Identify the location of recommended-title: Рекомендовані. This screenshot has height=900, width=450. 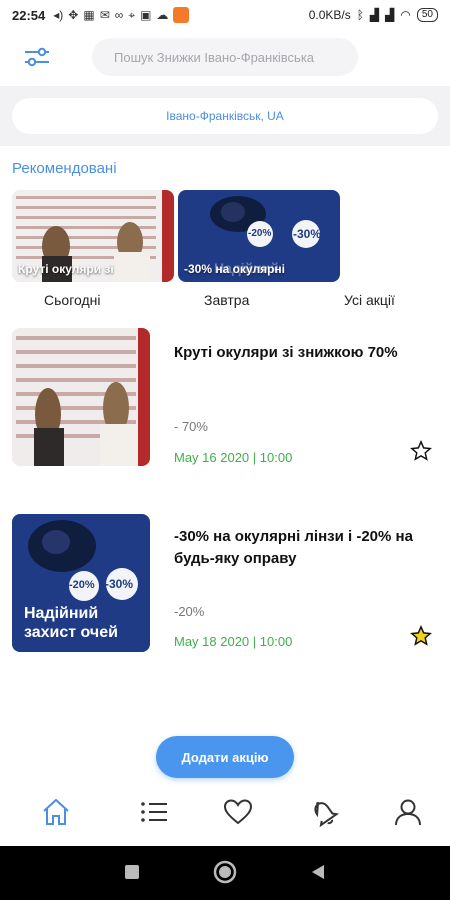
(64, 168).